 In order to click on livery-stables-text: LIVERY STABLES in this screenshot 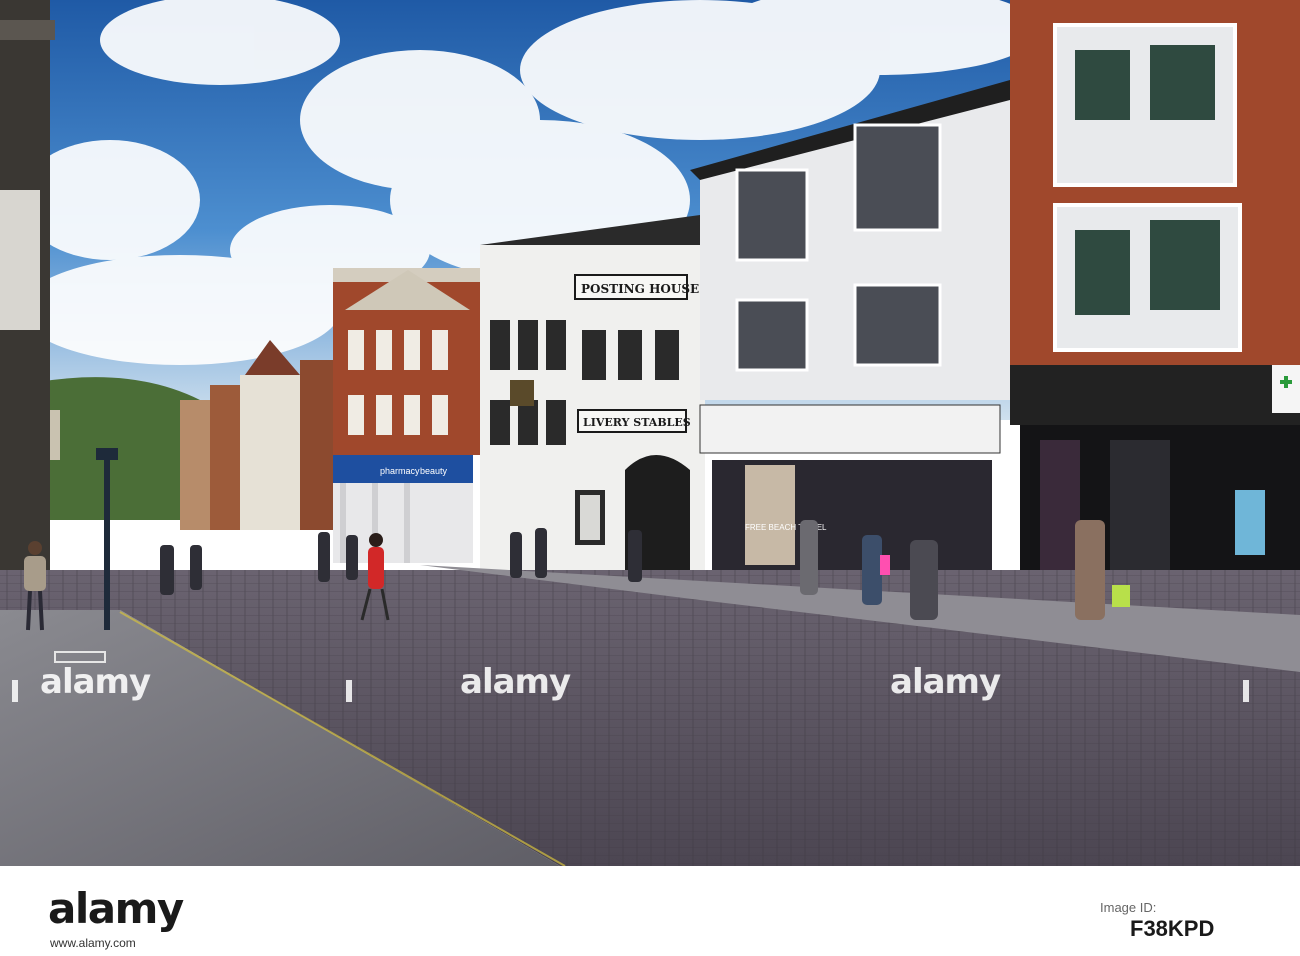, I will do `click(637, 422)`.